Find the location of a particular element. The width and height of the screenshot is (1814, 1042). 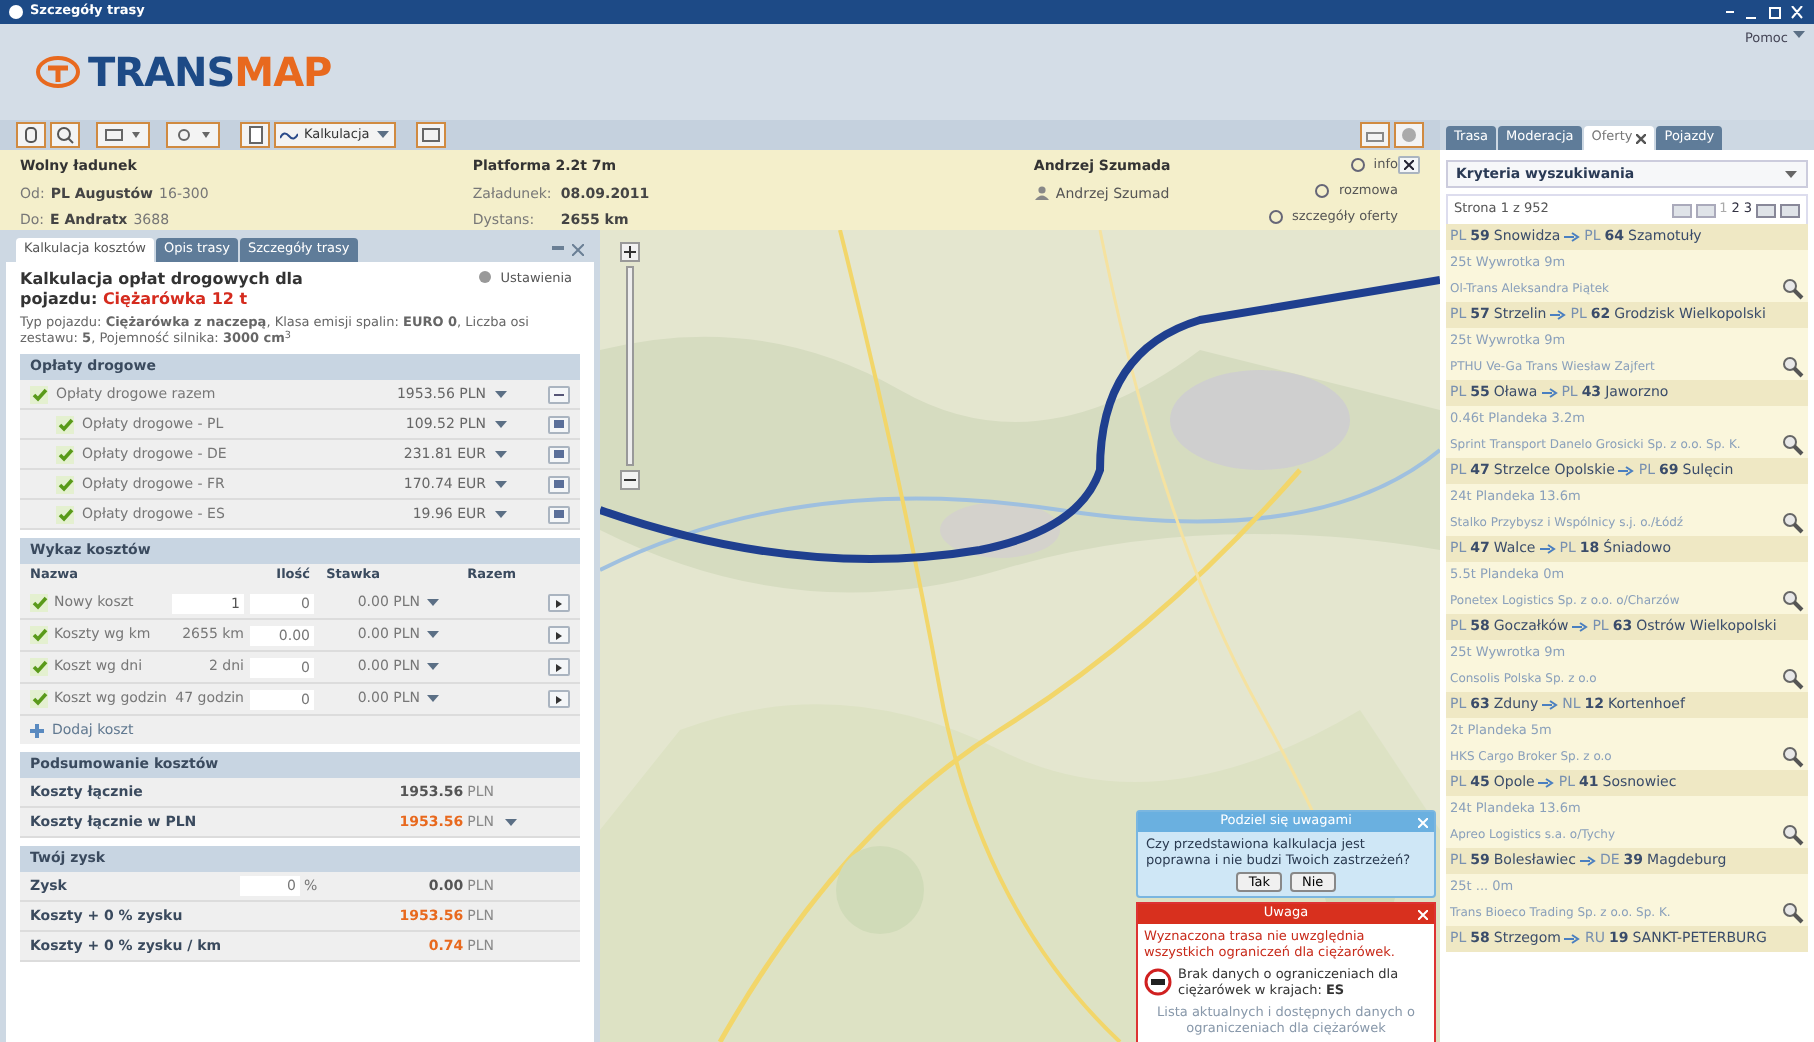

logo-text: TRANS is located at coordinates (161, 72).